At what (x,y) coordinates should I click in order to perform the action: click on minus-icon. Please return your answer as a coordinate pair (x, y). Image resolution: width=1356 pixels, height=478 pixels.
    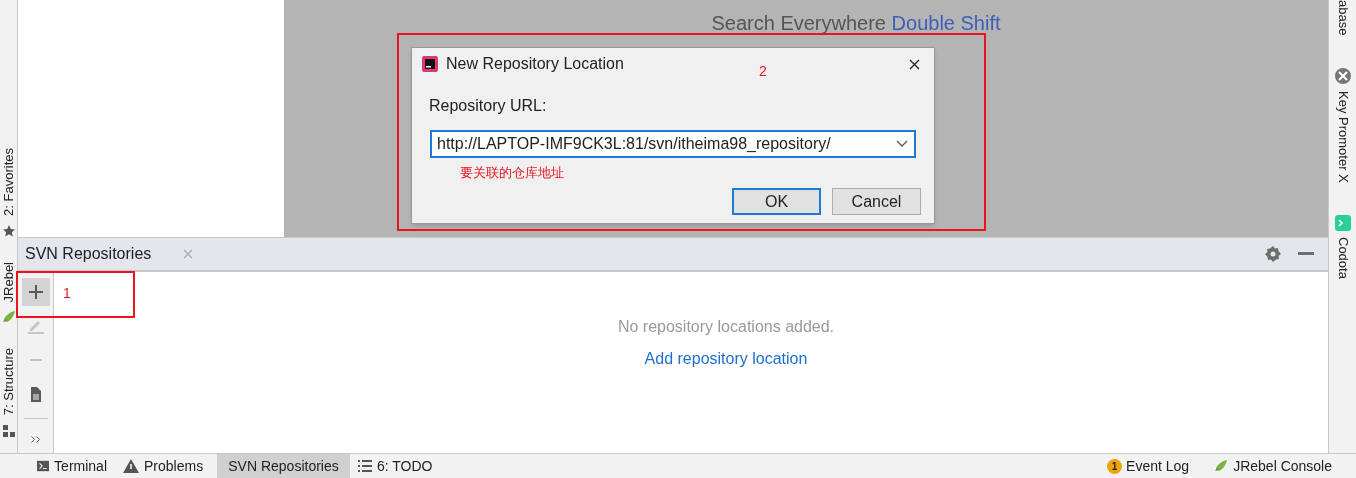
    Looking at the image, I should click on (35, 360).